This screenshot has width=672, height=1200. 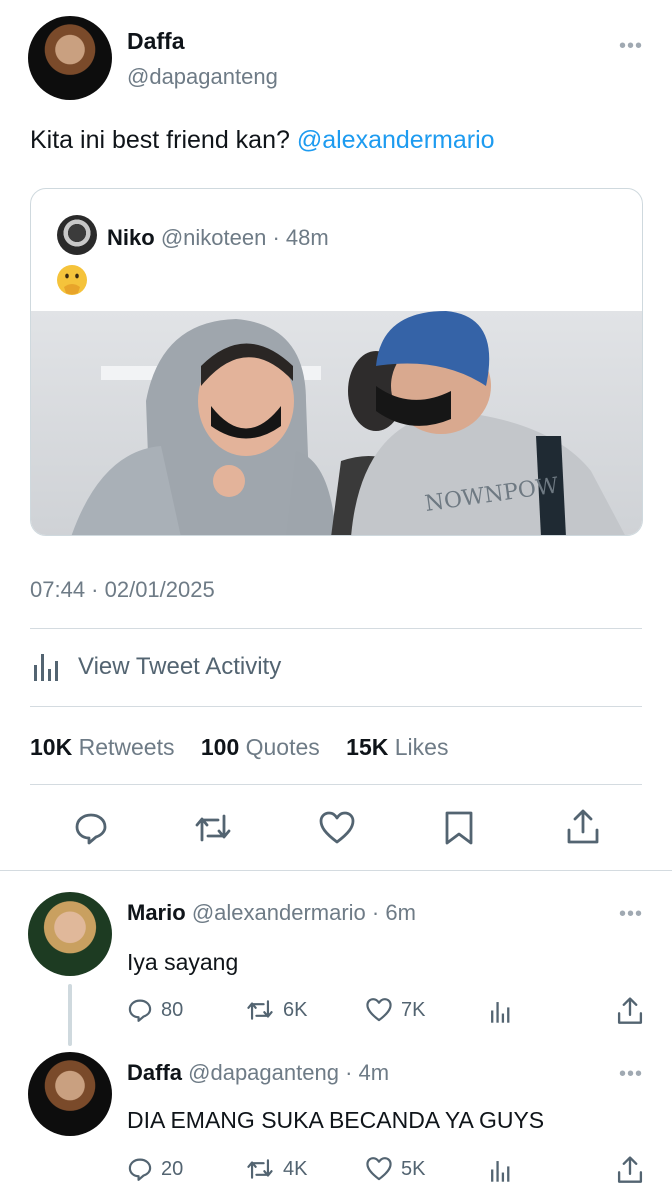 I want to click on reply-author-handle: @dapaganteng, so click(x=263, y=1072).